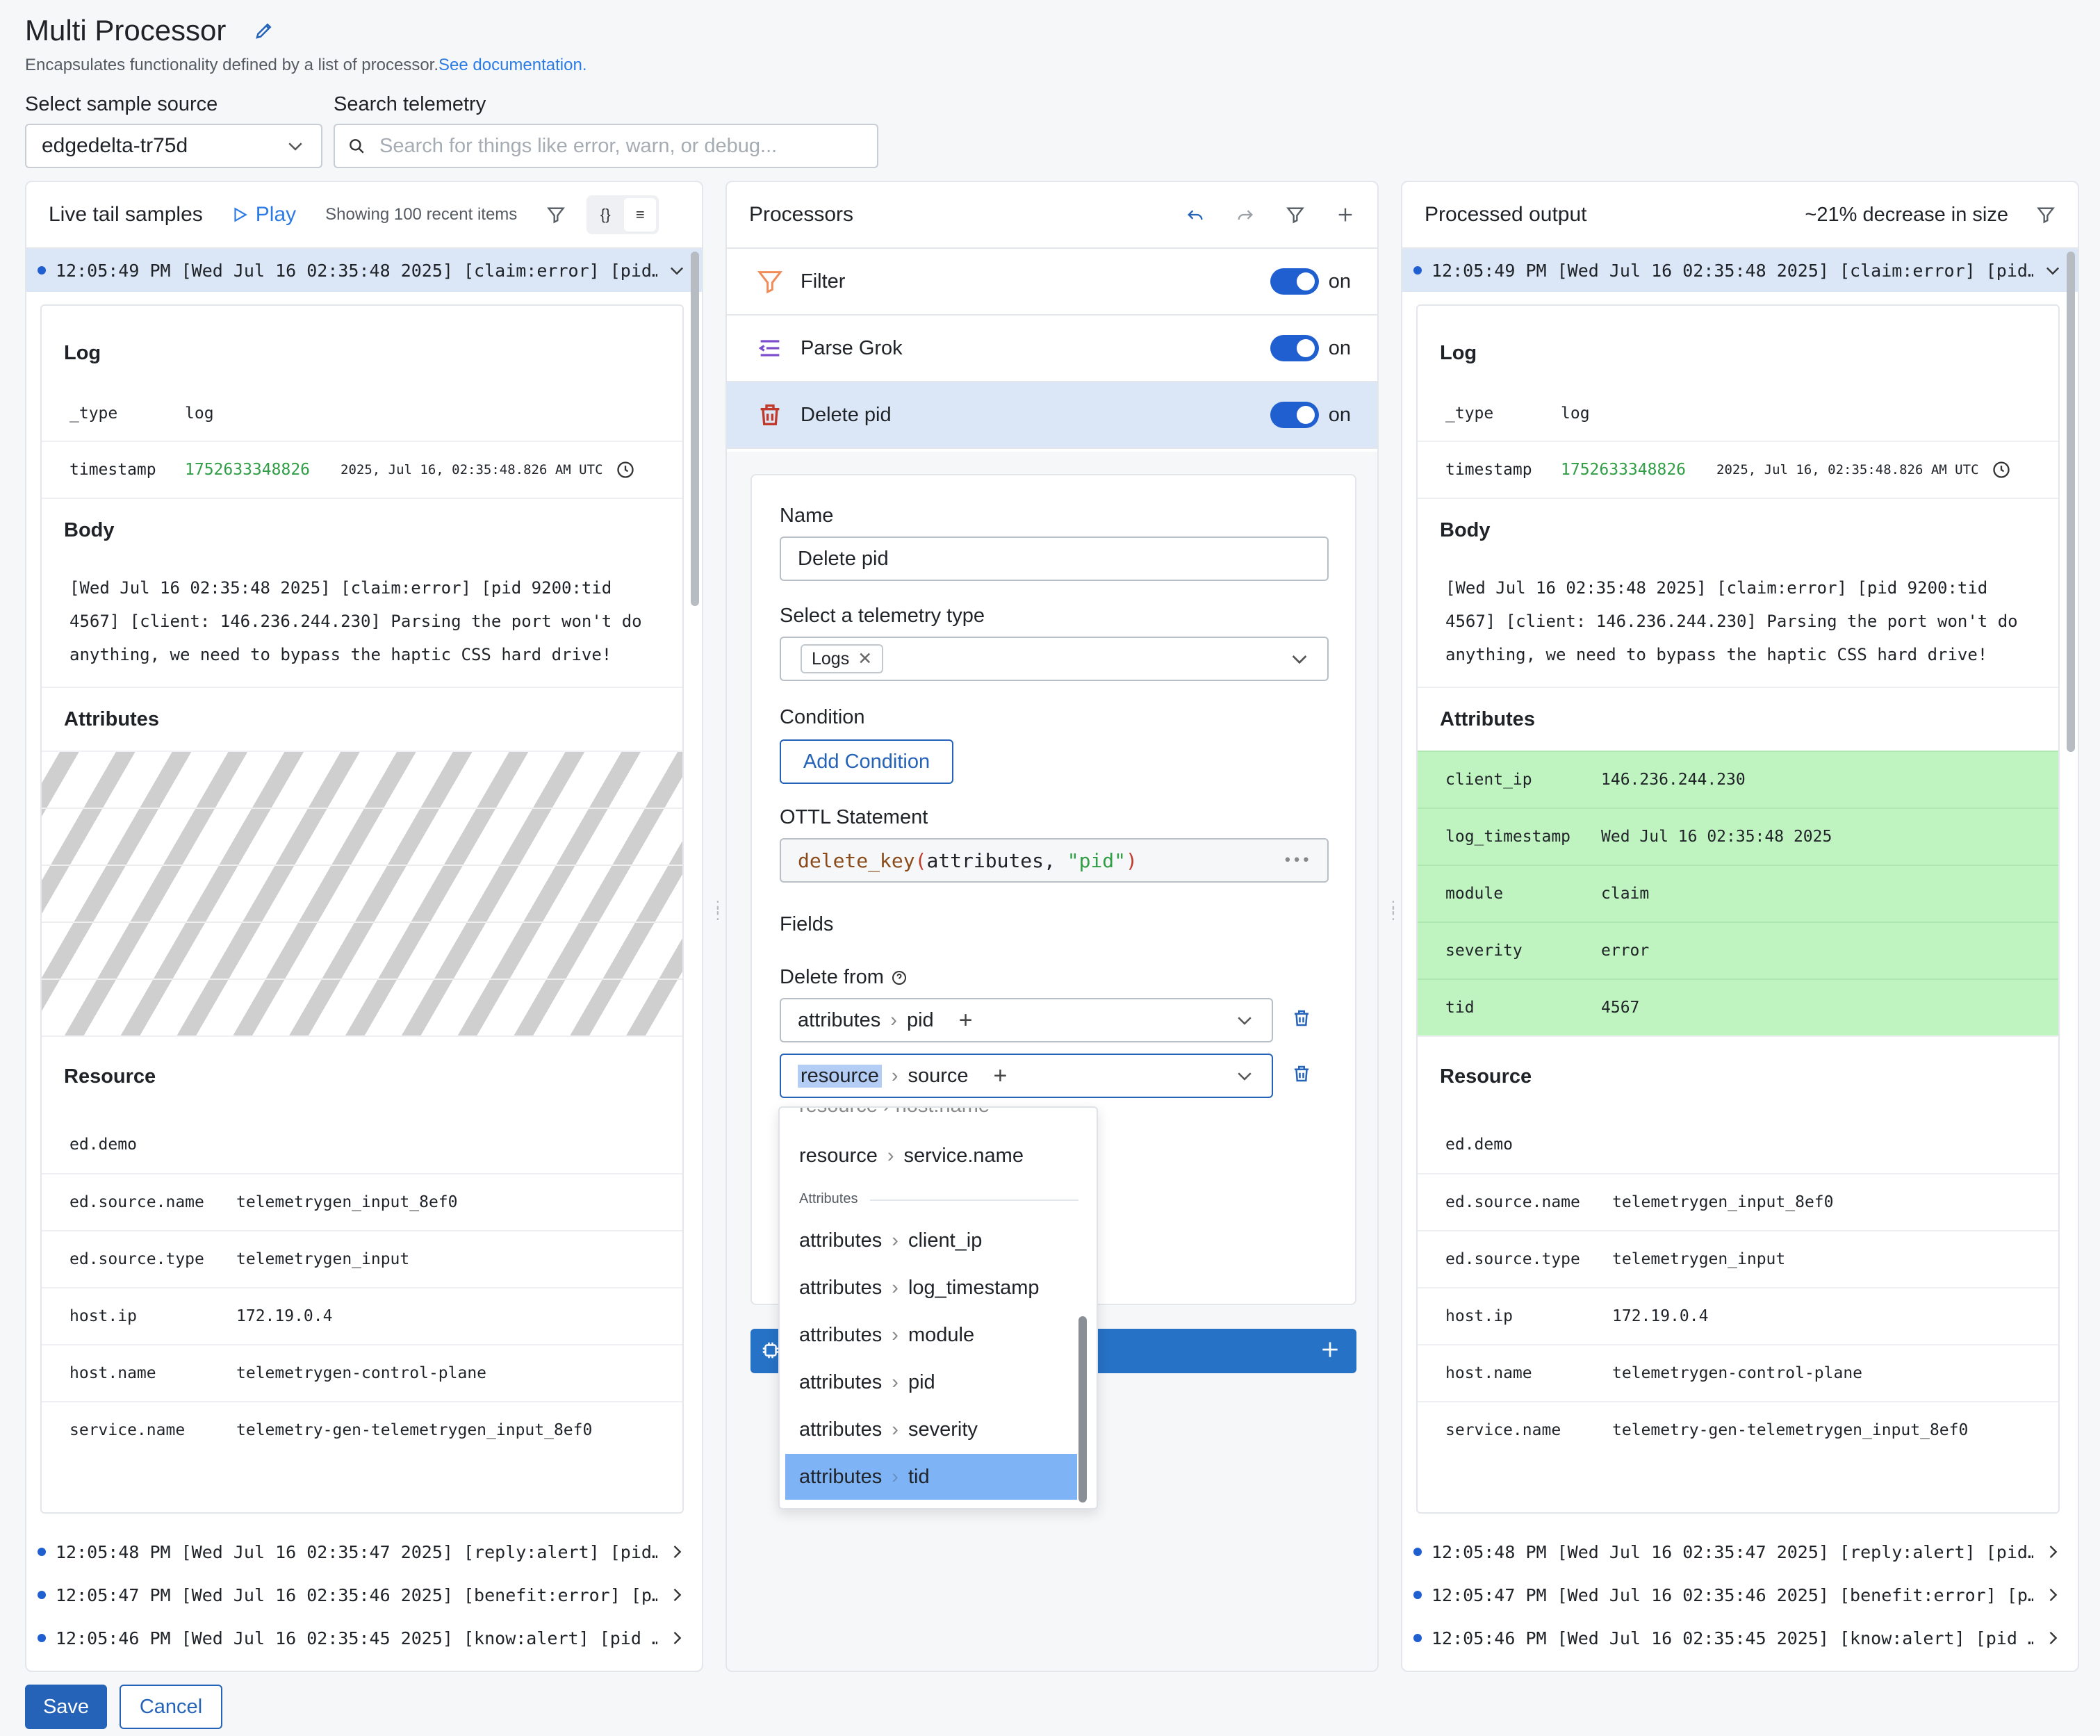 This screenshot has width=2100, height=1736. What do you see at coordinates (512, 65) in the screenshot?
I see `documentation-link: See documentation.` at bounding box center [512, 65].